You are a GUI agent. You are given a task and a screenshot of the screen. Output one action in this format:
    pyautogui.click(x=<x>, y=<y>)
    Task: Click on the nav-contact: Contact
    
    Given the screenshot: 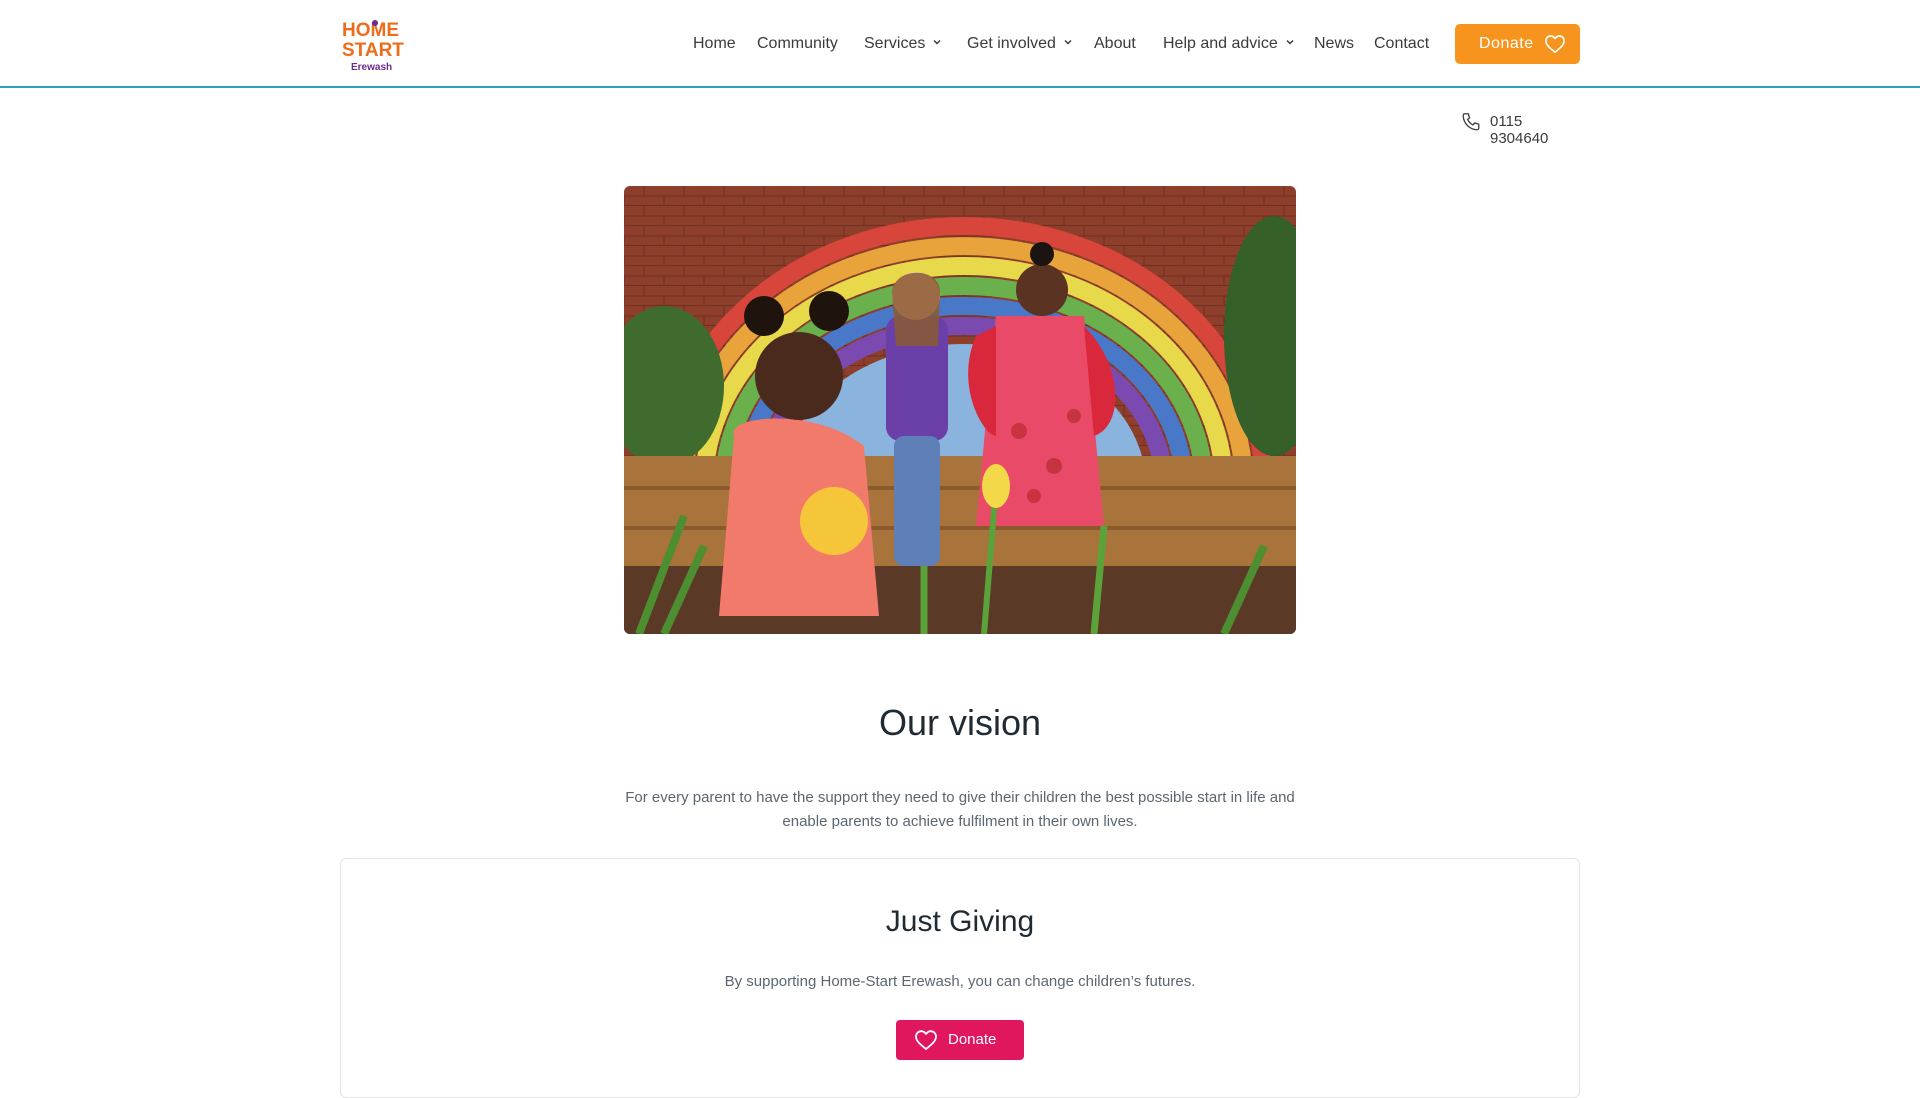 What is the action you would take?
    pyautogui.click(x=1401, y=44)
    